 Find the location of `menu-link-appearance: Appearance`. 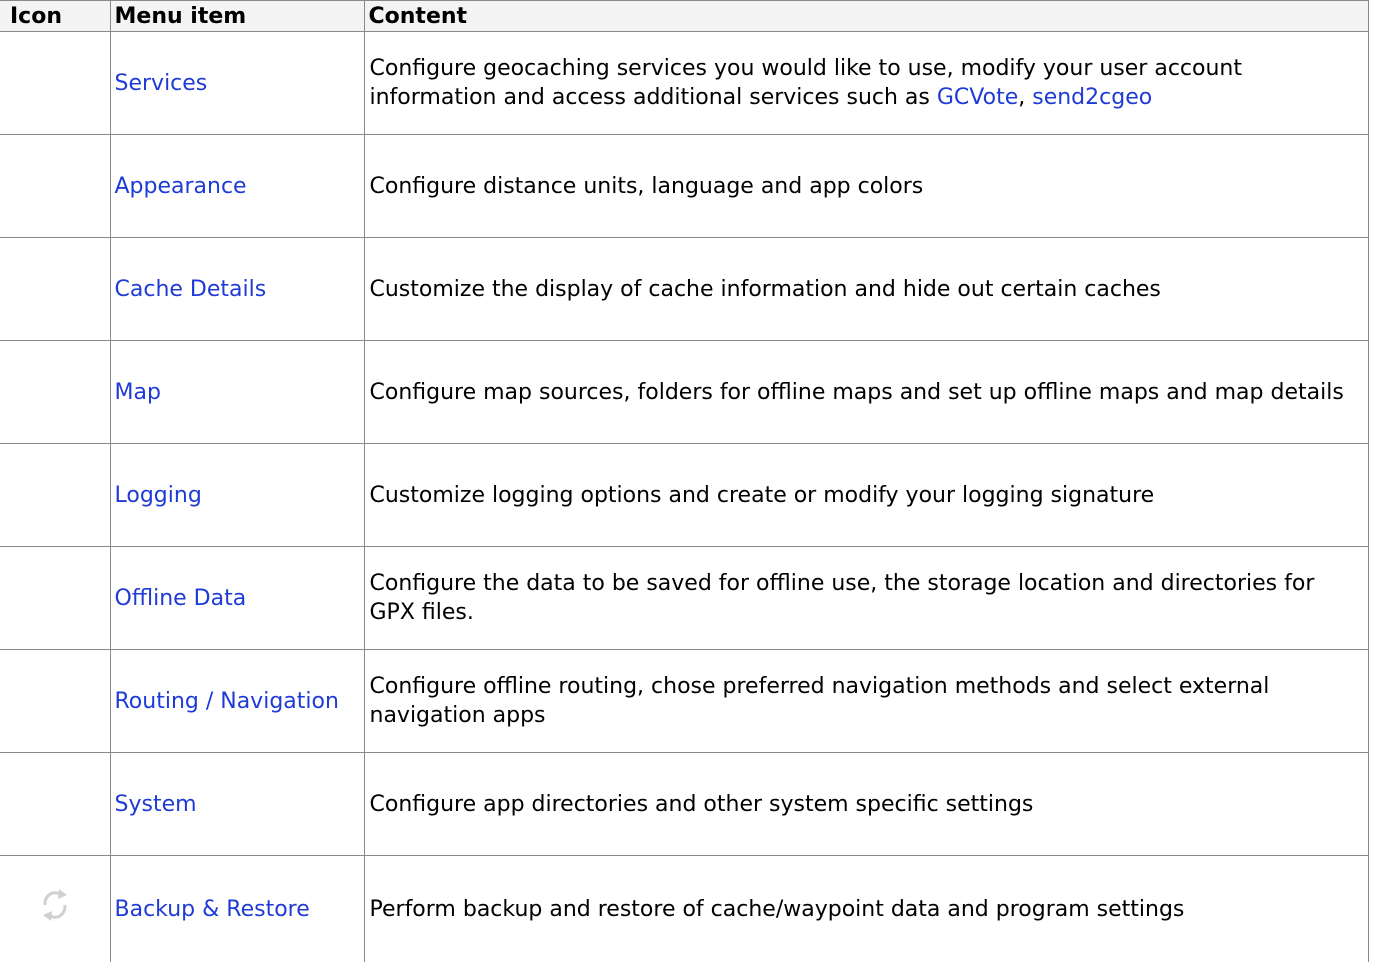

menu-link-appearance: Appearance is located at coordinates (181, 186).